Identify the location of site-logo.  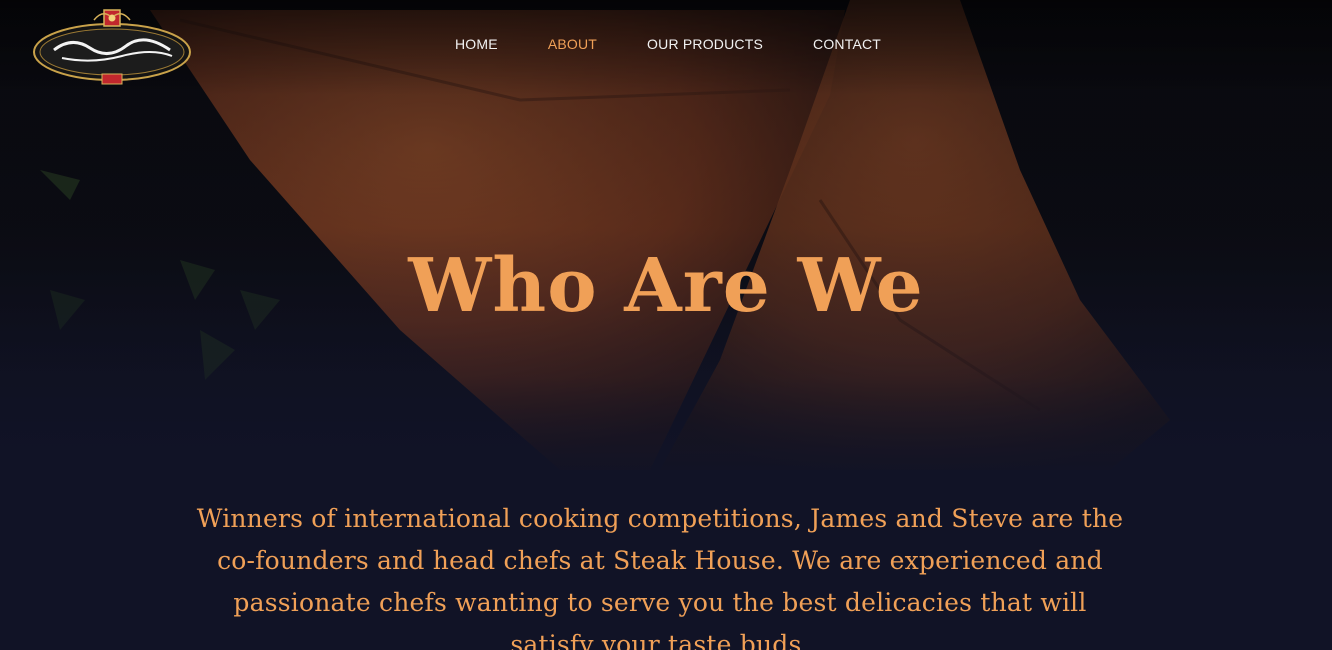
(112, 46).